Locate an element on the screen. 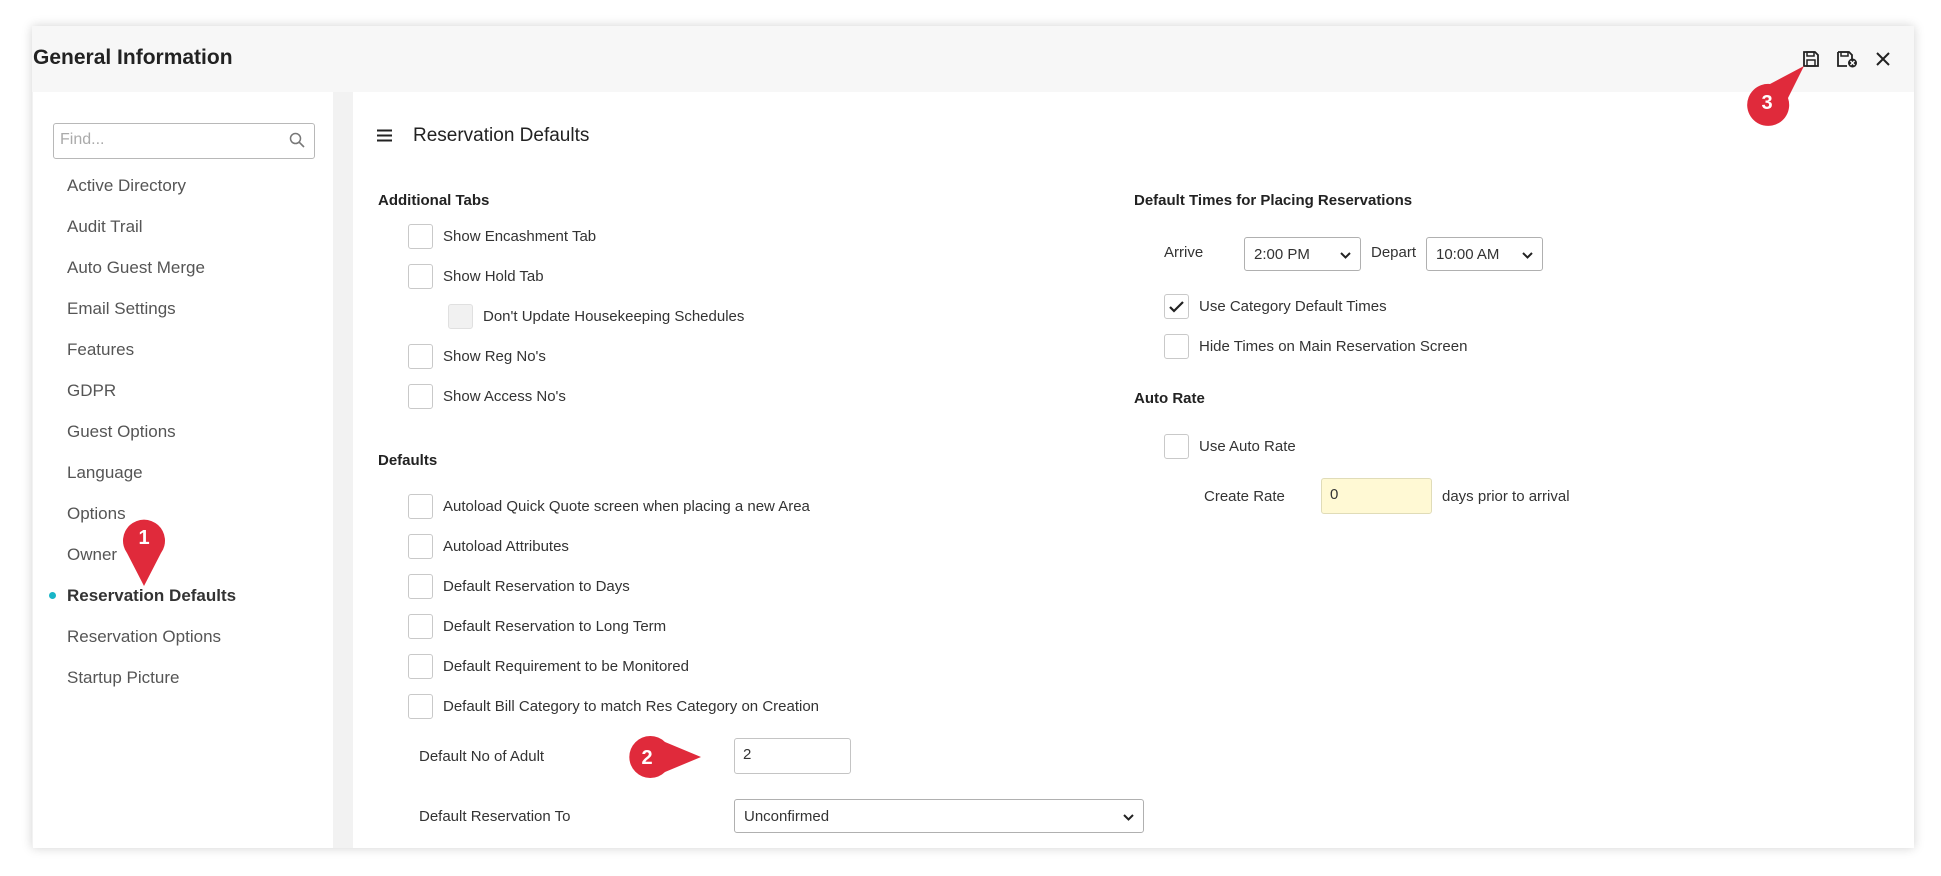  default-times-heading: Default Times for Placing Reservations is located at coordinates (1273, 200).